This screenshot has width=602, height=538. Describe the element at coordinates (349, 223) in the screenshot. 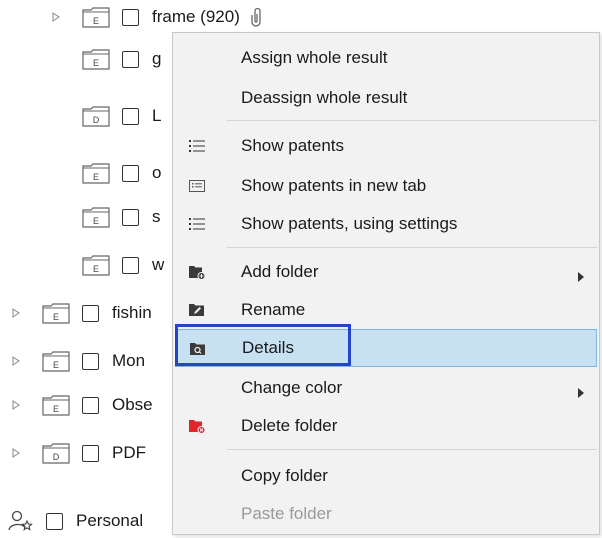

I see `menu-item-label: Show patents, using settings` at that location.